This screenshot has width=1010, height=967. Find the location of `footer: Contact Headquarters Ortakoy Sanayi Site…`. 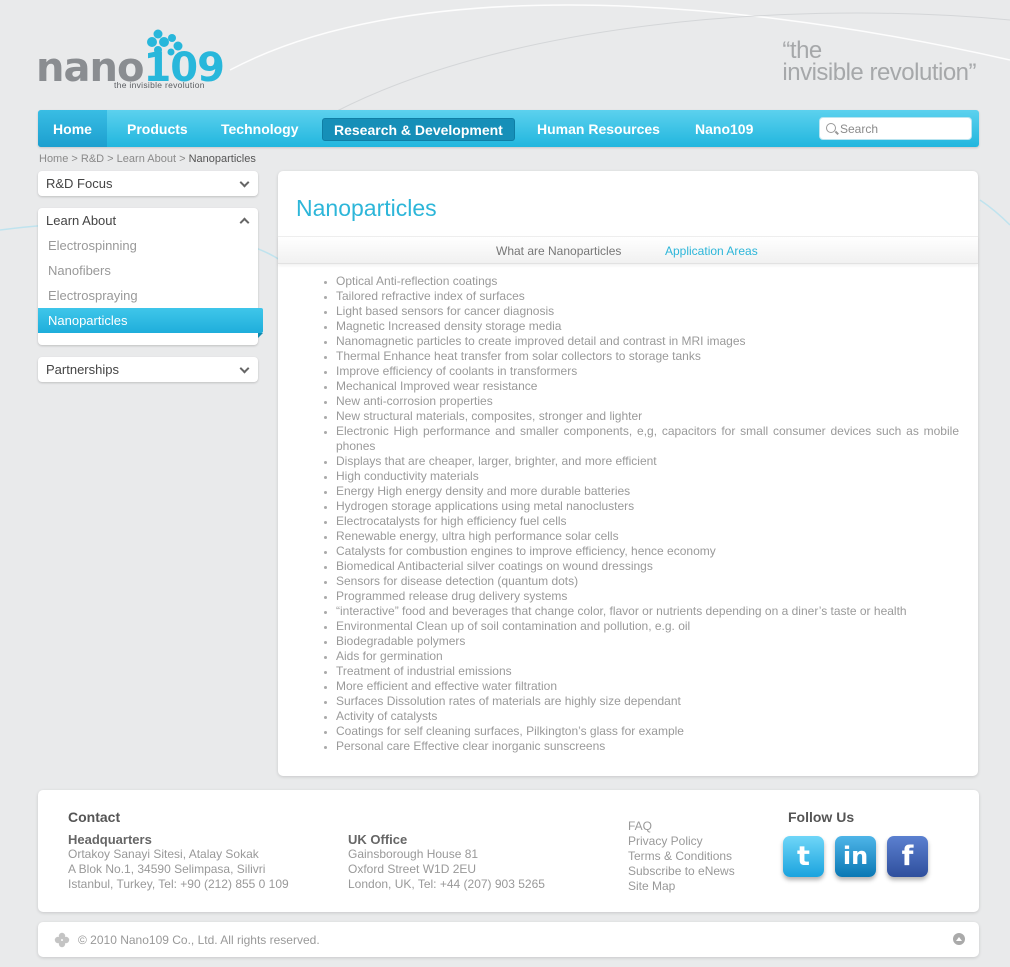

footer: Contact Headquarters Ortakoy Sanayi Site… is located at coordinates (508, 851).